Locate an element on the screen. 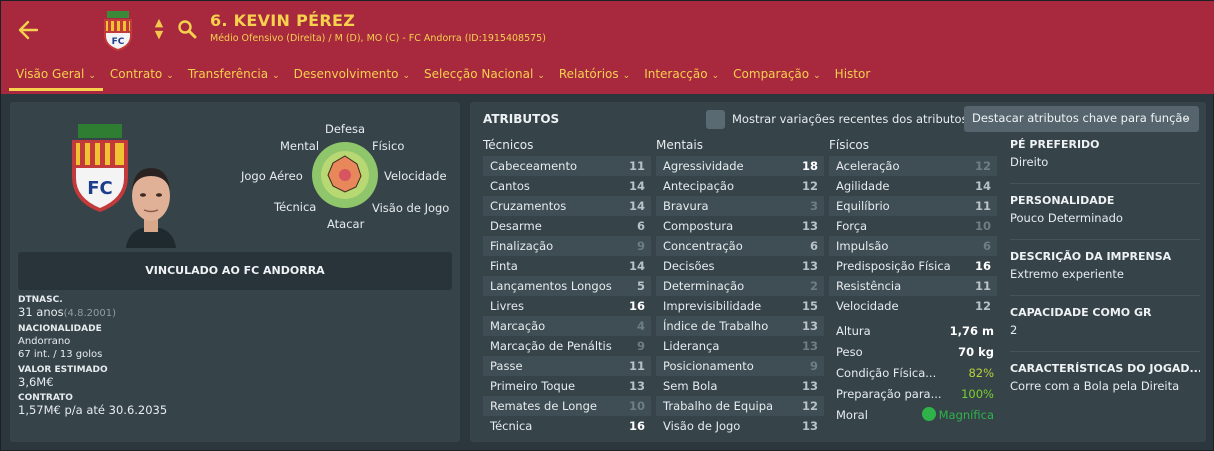  tab-transferencia: Transferência ⌄ is located at coordinates (234, 78).